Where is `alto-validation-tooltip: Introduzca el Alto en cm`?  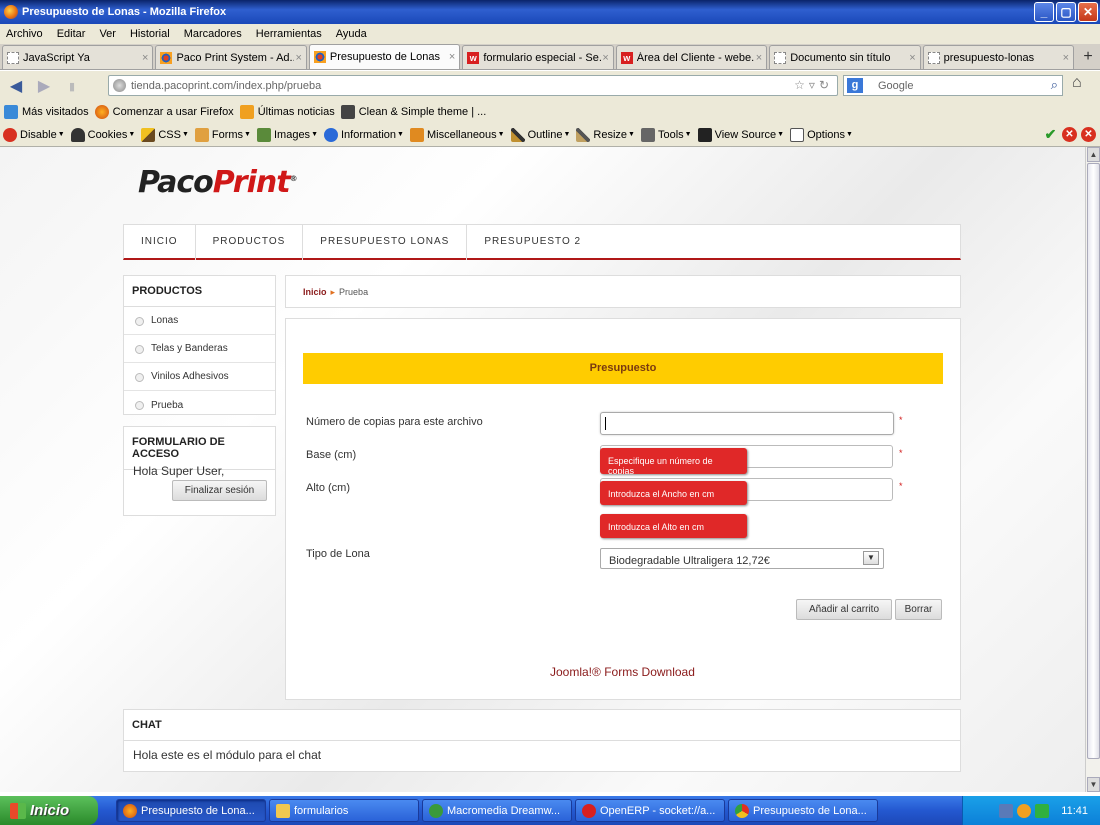 alto-validation-tooltip: Introduzca el Alto en cm is located at coordinates (673, 526).